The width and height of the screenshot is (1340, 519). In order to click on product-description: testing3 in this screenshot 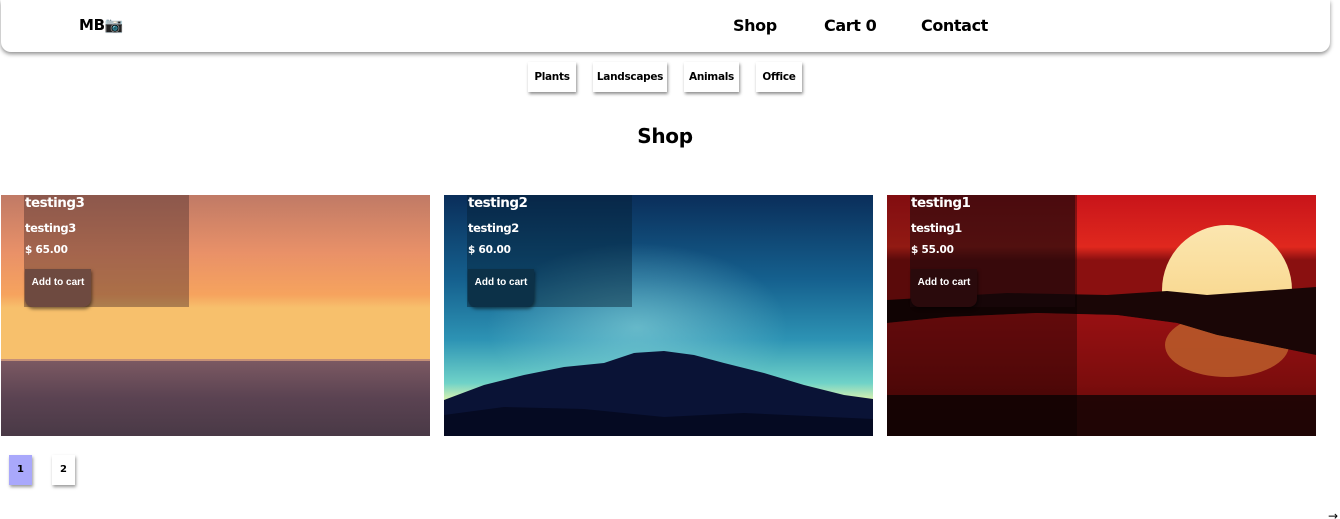, I will do `click(50, 228)`.